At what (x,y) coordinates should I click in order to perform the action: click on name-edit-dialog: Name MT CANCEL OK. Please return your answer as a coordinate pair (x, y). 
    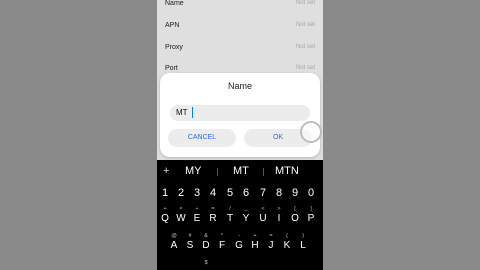
    Looking at the image, I should click on (240, 115).